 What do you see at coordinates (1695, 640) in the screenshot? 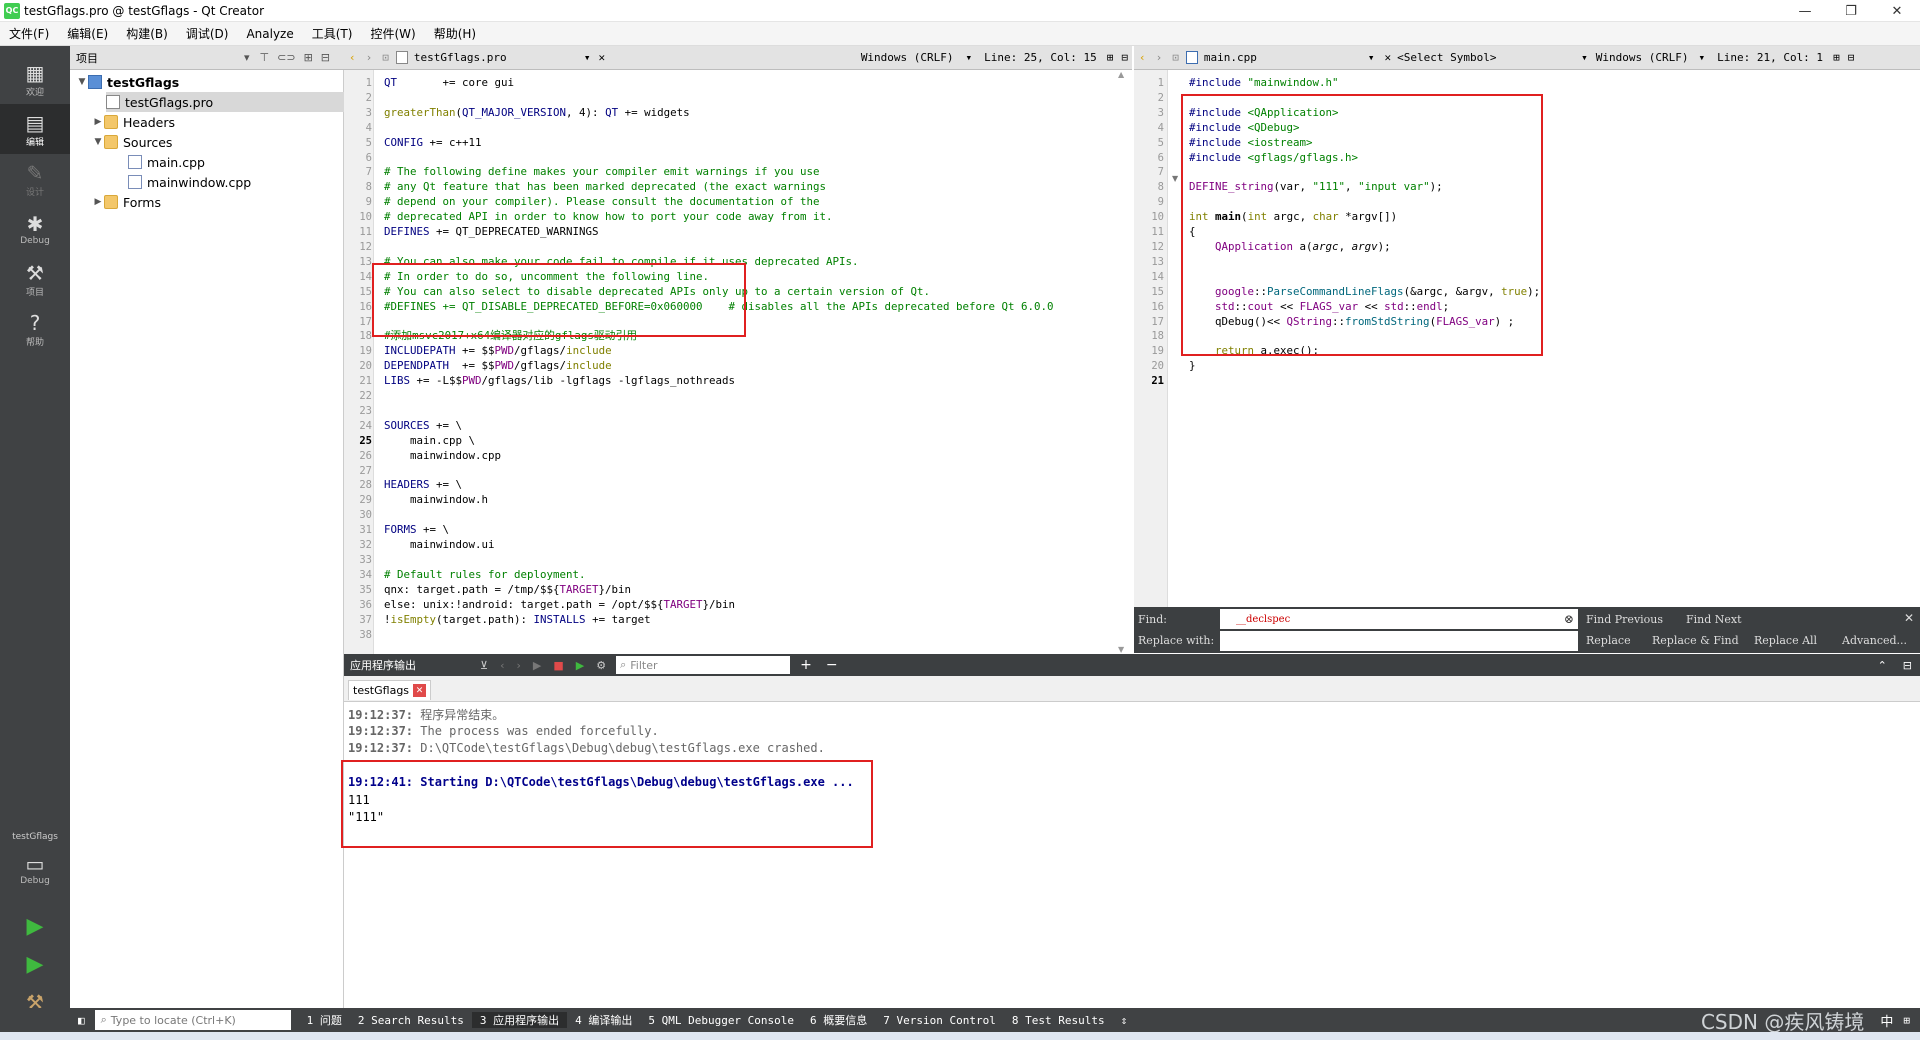
I see `replace-find-button: Replace & Find` at bounding box center [1695, 640].